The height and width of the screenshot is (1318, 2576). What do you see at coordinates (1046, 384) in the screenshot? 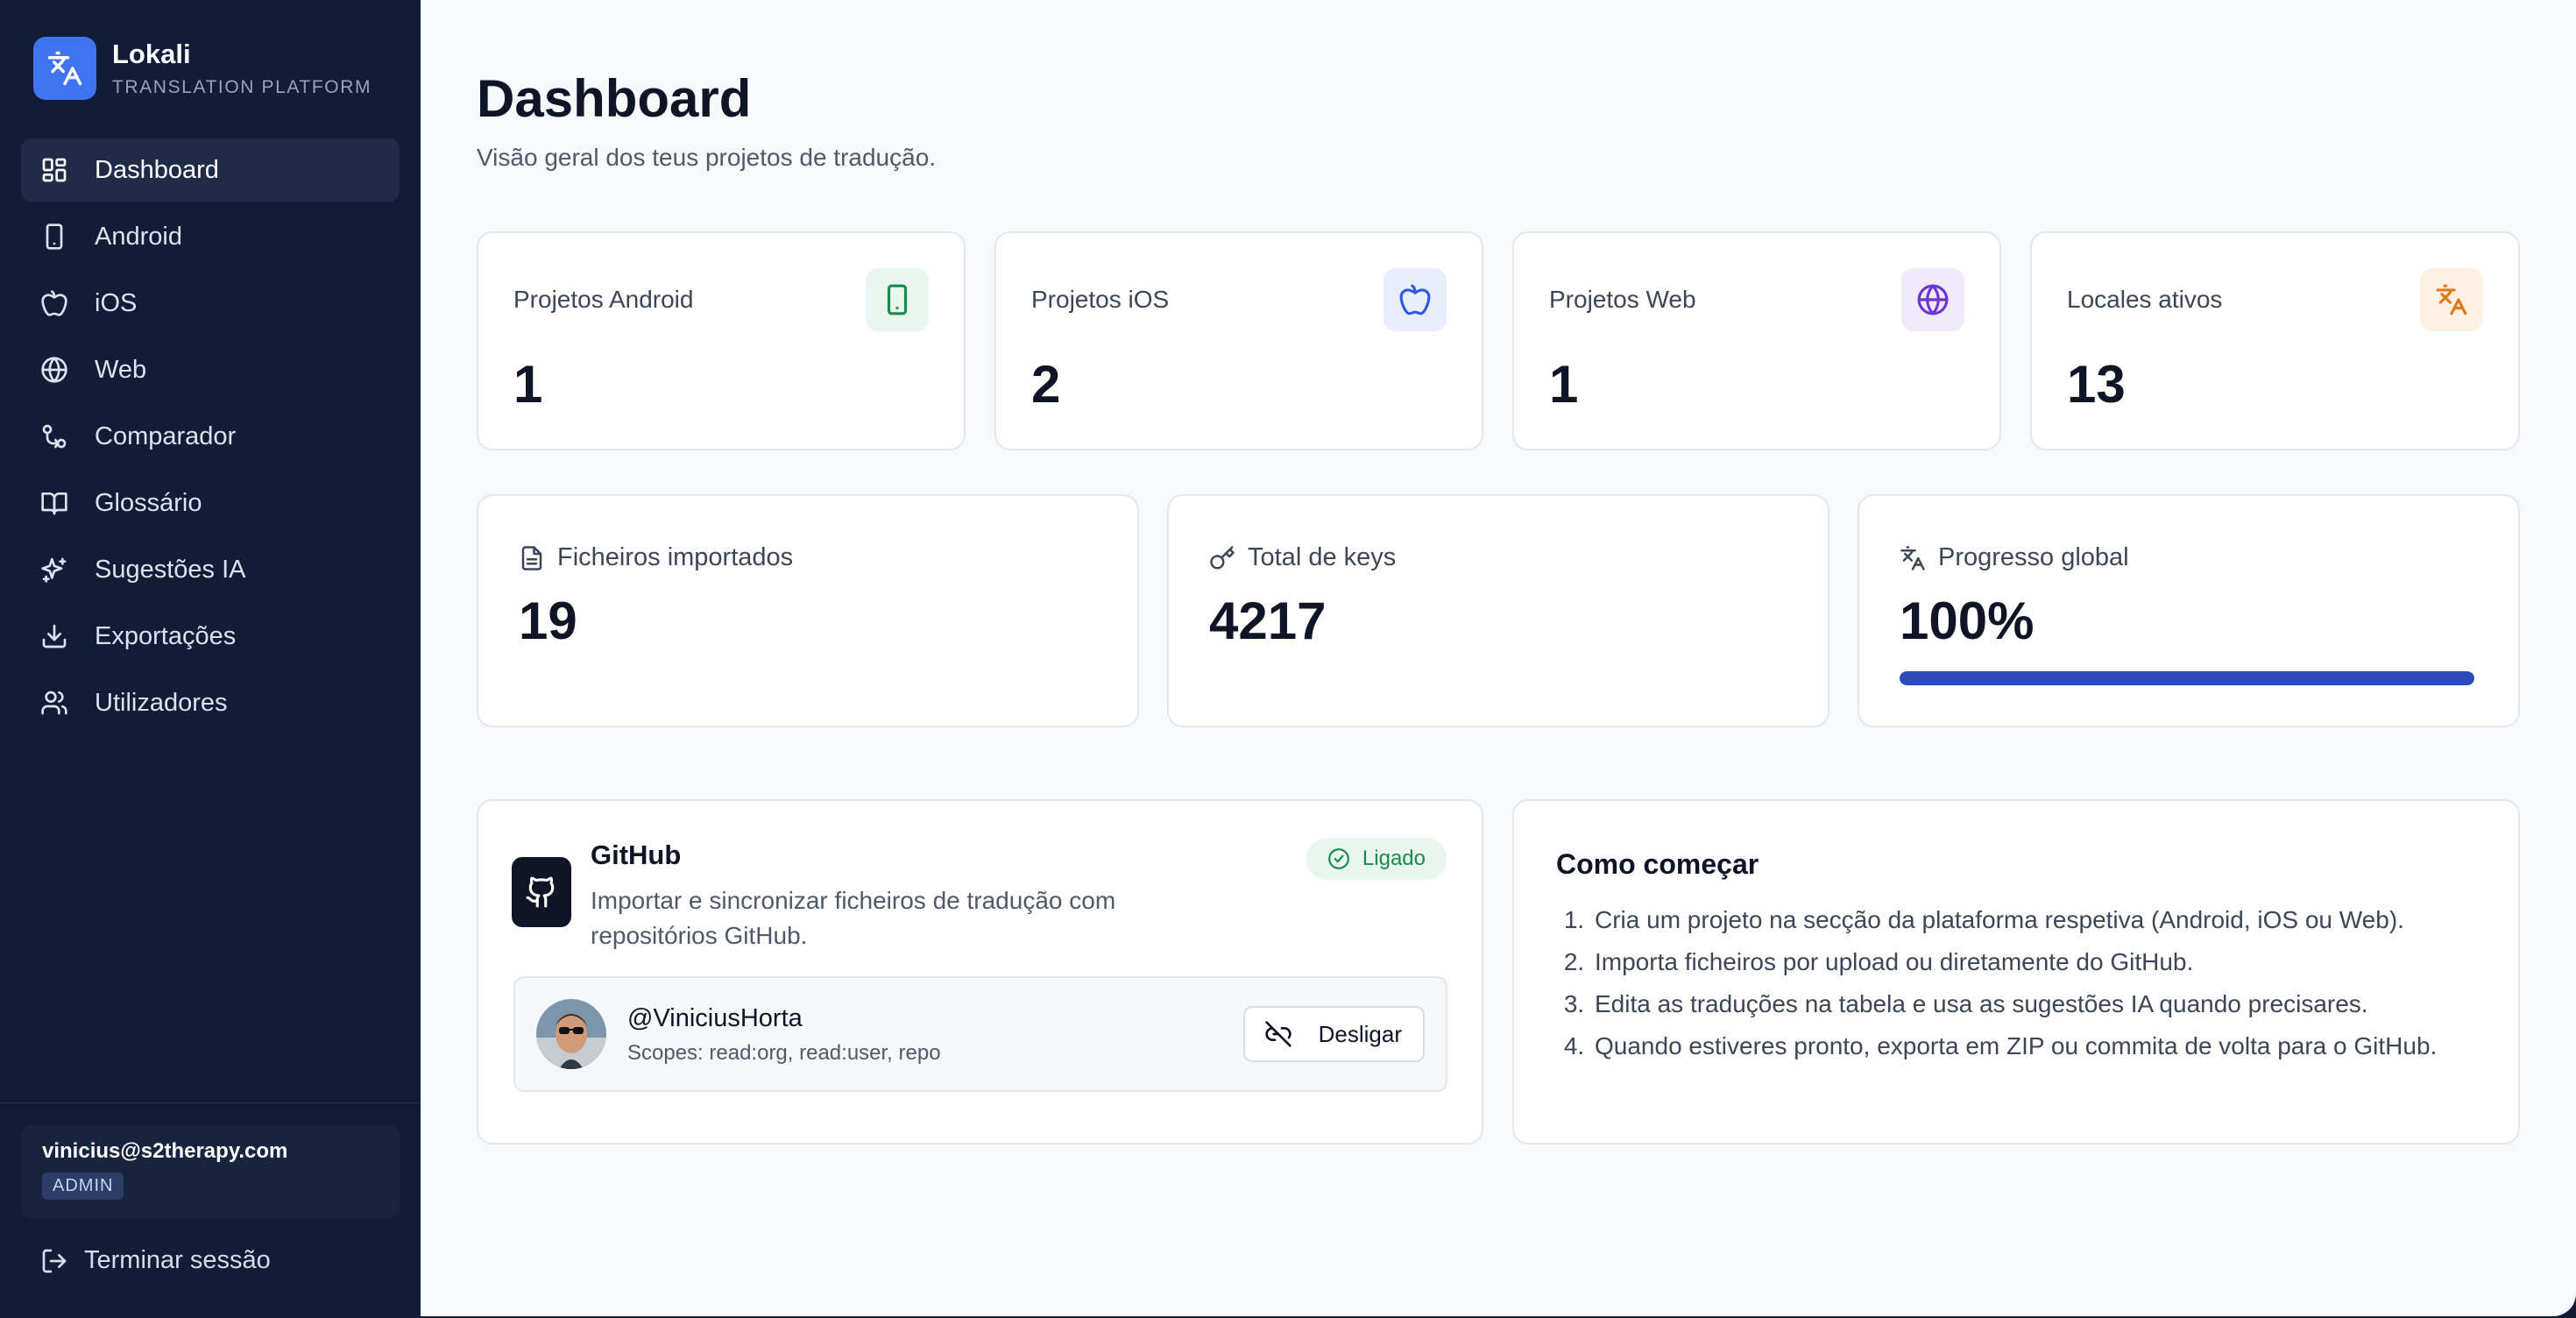
I see `stat-value: 2` at bounding box center [1046, 384].